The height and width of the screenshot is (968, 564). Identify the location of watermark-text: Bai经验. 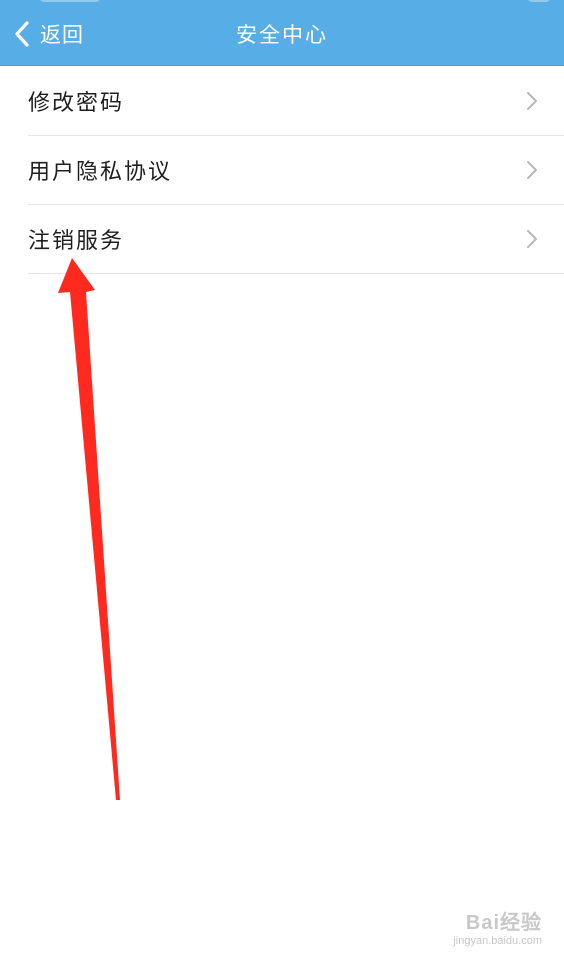
(503, 923).